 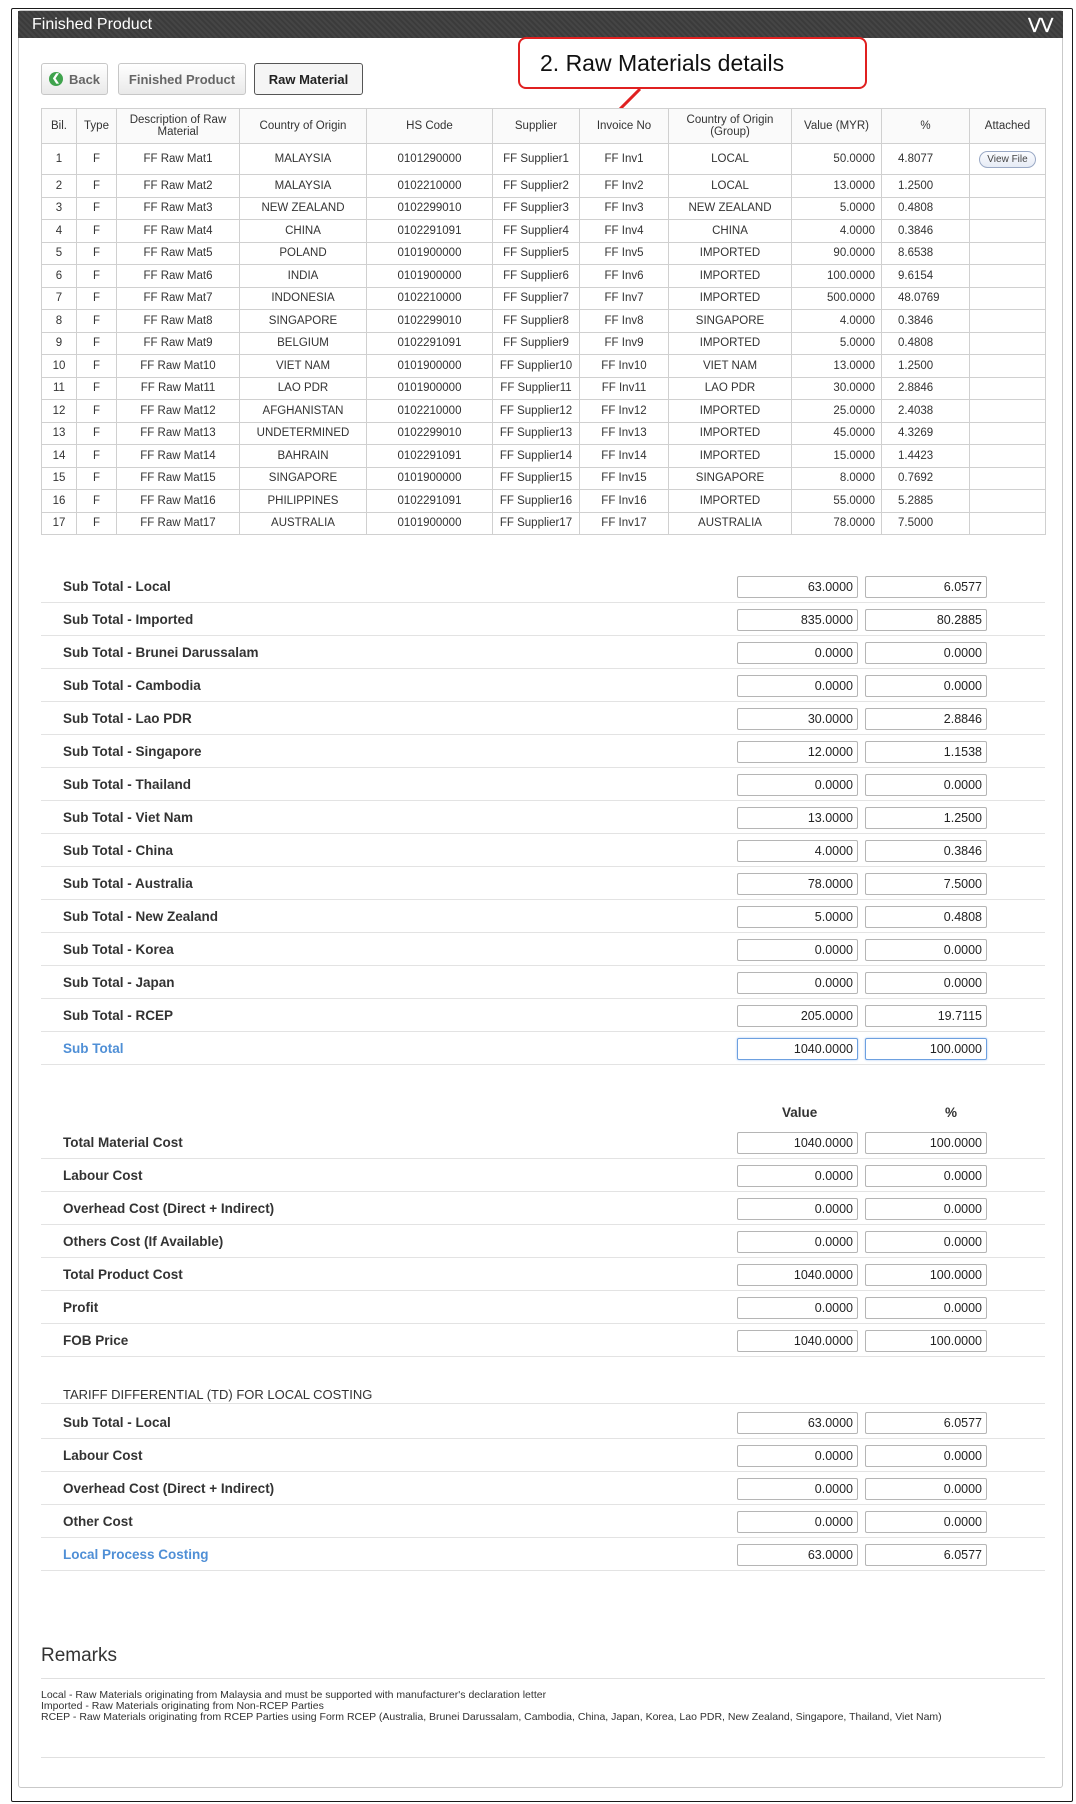 What do you see at coordinates (926, 1016) in the screenshot?
I see `percent-field: 19.7115` at bounding box center [926, 1016].